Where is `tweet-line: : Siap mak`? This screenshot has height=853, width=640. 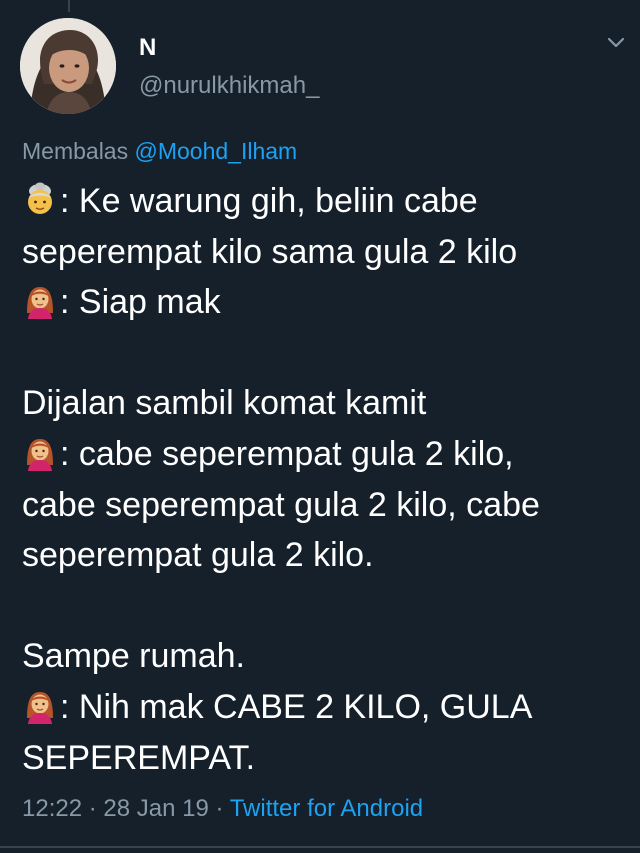
tweet-line: : Siap mak is located at coordinates (322, 302).